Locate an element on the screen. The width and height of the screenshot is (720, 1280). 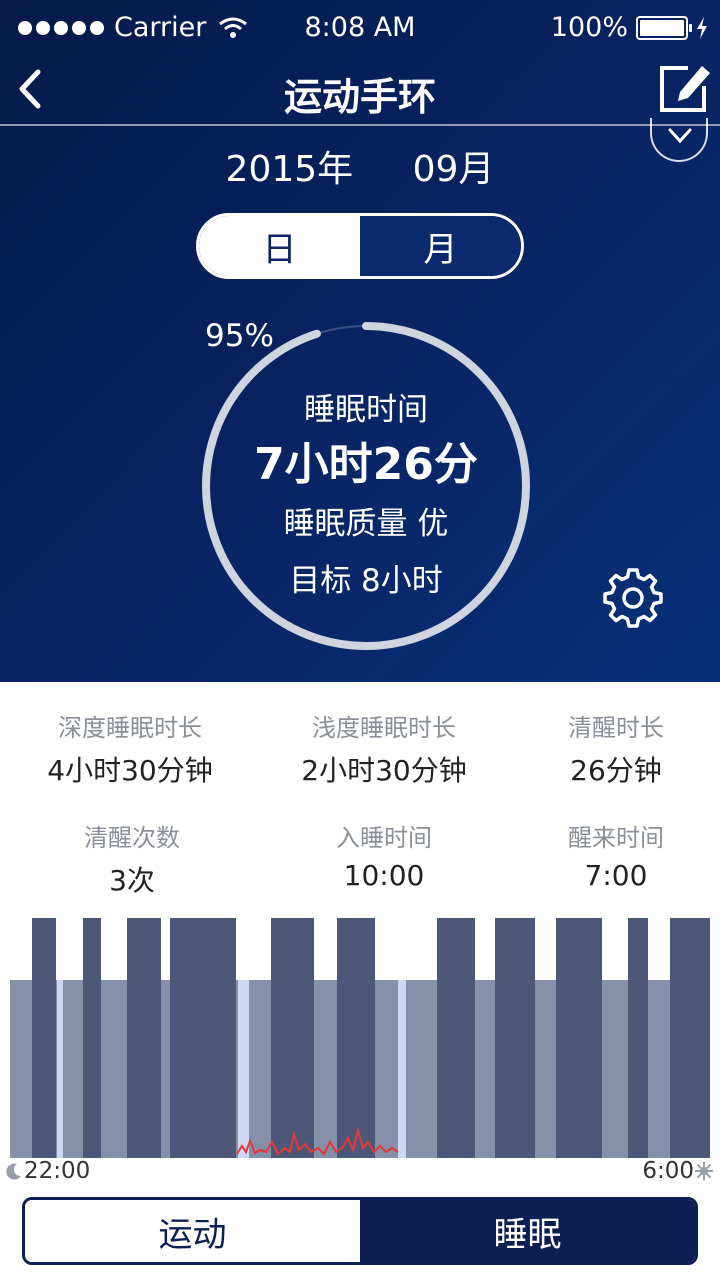
stat-label: 清醒次数 is located at coordinates (132, 838).